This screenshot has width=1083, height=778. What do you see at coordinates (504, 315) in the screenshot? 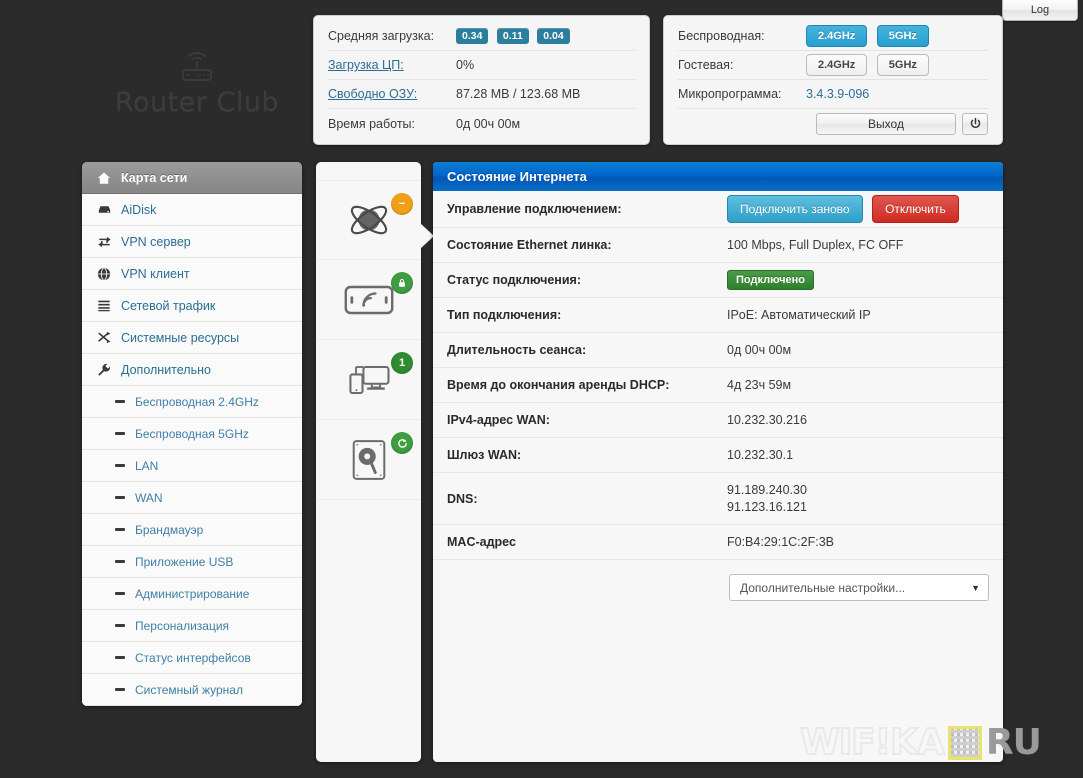
I see `connection-type-label: Тип подключения:` at bounding box center [504, 315].